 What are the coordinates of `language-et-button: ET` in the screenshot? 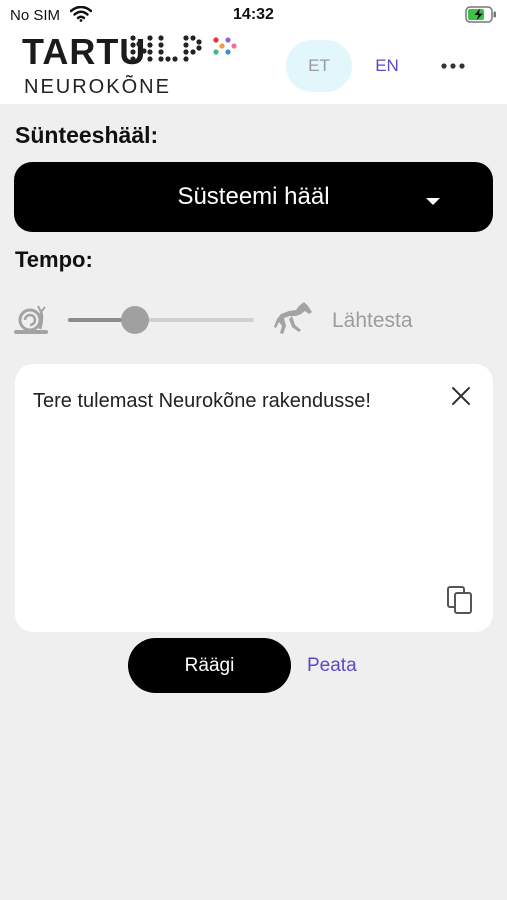 It's located at (319, 66).